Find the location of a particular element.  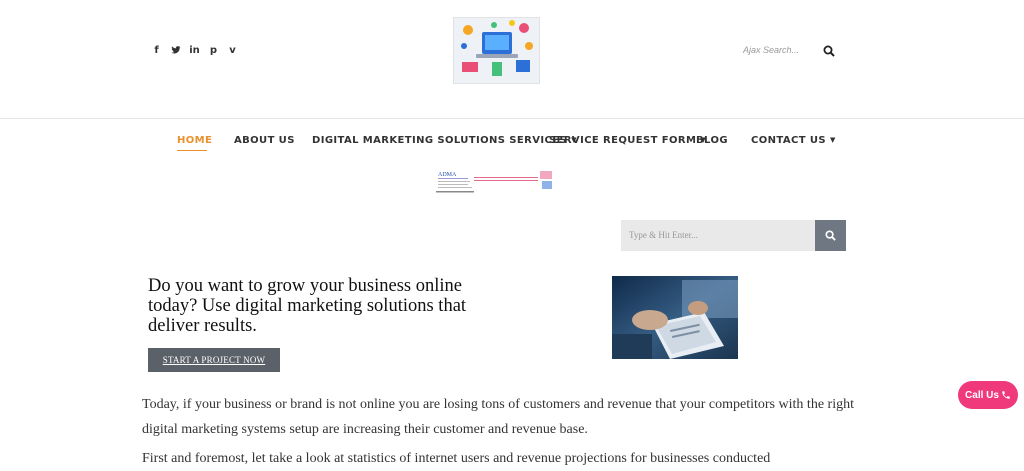

banner-title: ADMA is located at coordinates (447, 175).